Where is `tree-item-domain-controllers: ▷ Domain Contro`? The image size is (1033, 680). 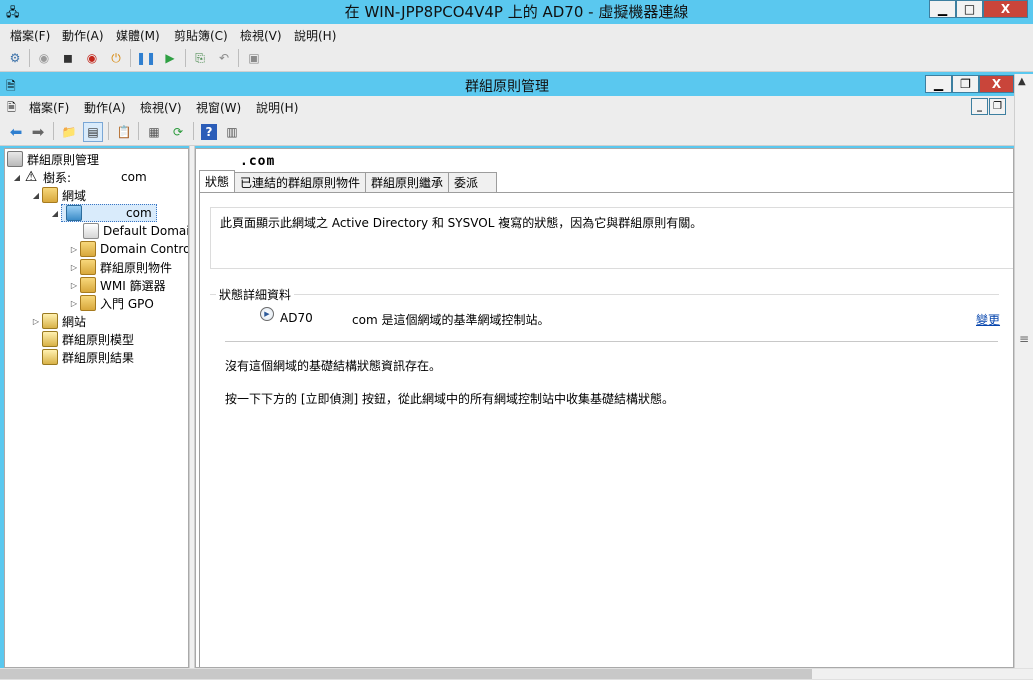 tree-item-domain-controllers: ▷ Domain Contro is located at coordinates (128, 249).